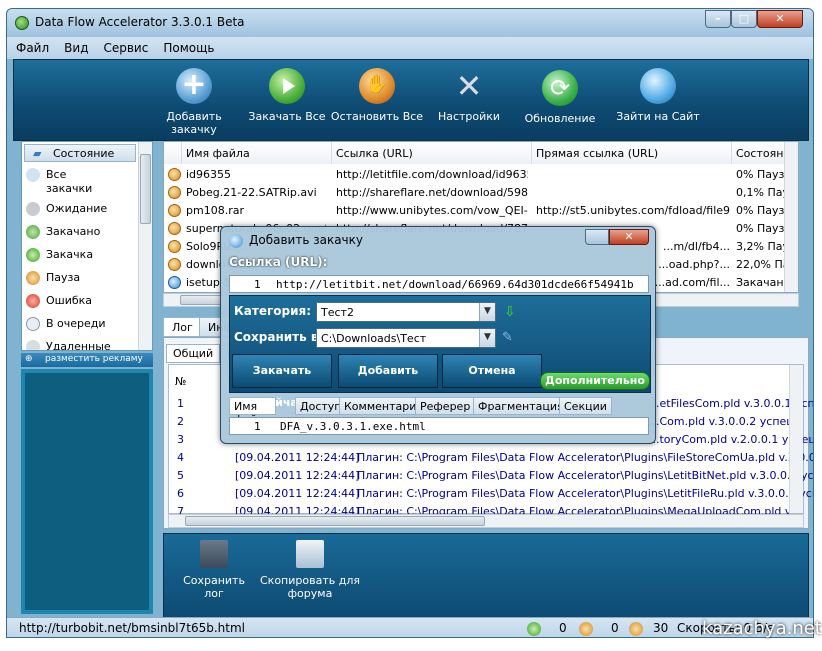  Describe the element at coordinates (726, 421) in the screenshot. I see `log-message: ...Com.pld v.3.0.0.2 успешн` at that location.